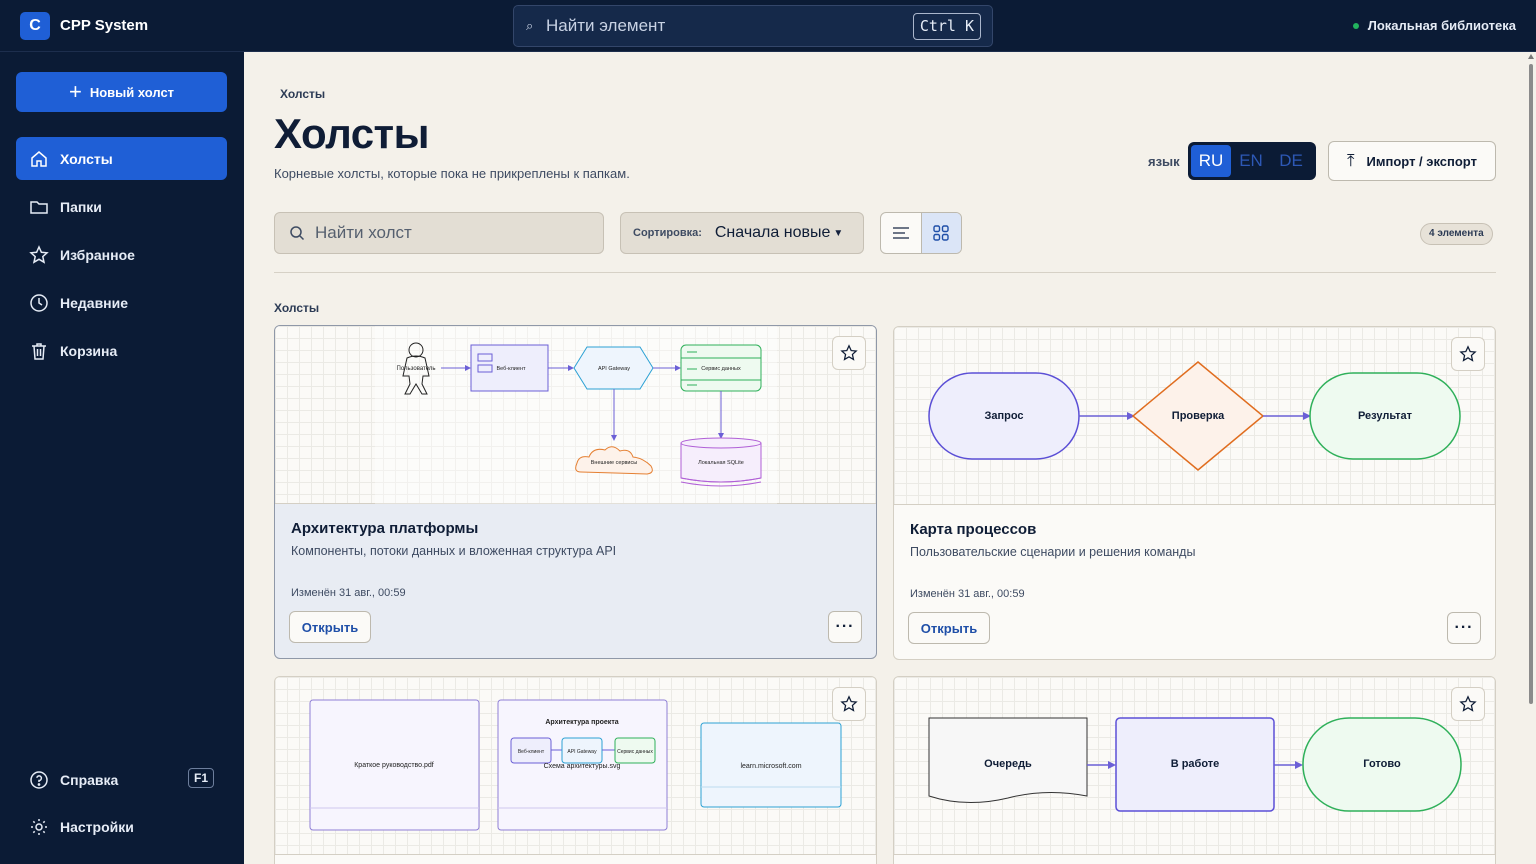  Describe the element at coordinates (39, 303) in the screenshot. I see `clock-icon` at that location.